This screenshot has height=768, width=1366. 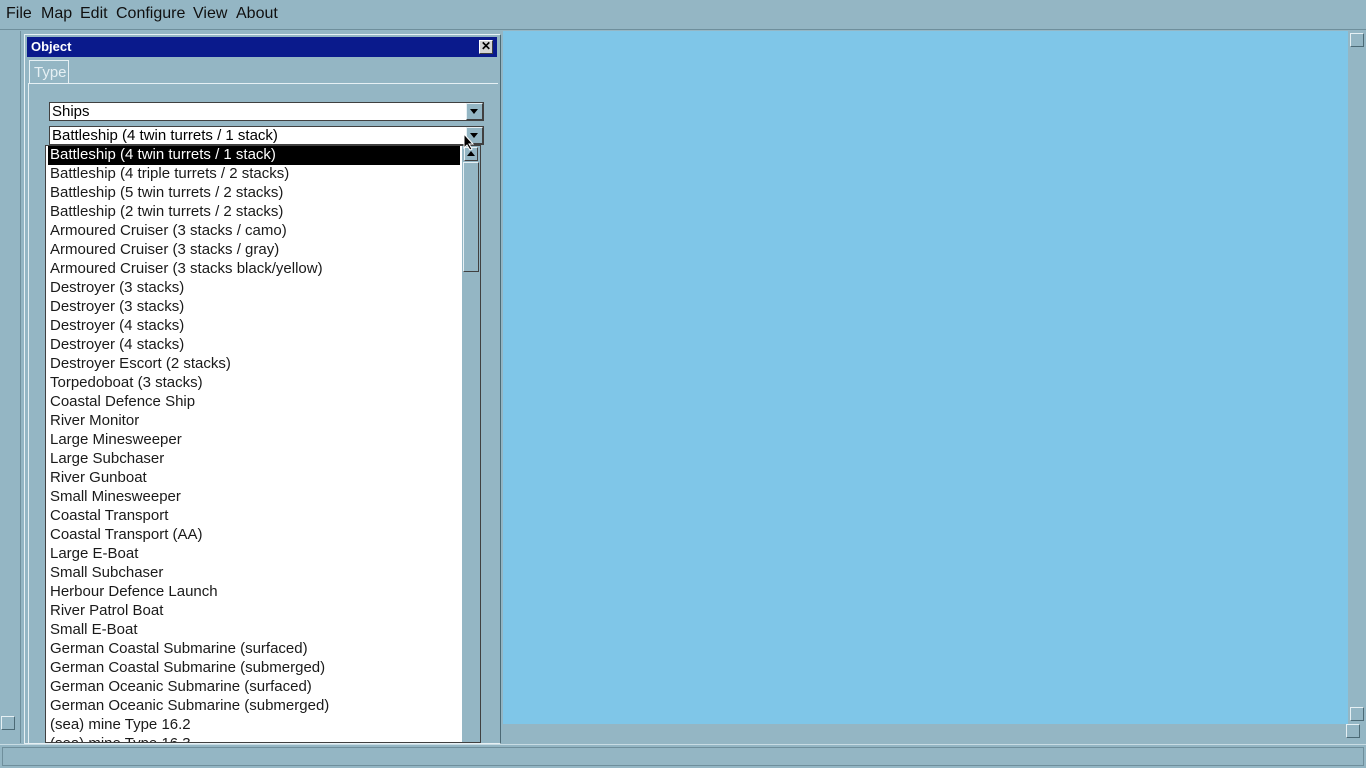 I want to click on map-horizontal-scrollbar, so click(x=931, y=733).